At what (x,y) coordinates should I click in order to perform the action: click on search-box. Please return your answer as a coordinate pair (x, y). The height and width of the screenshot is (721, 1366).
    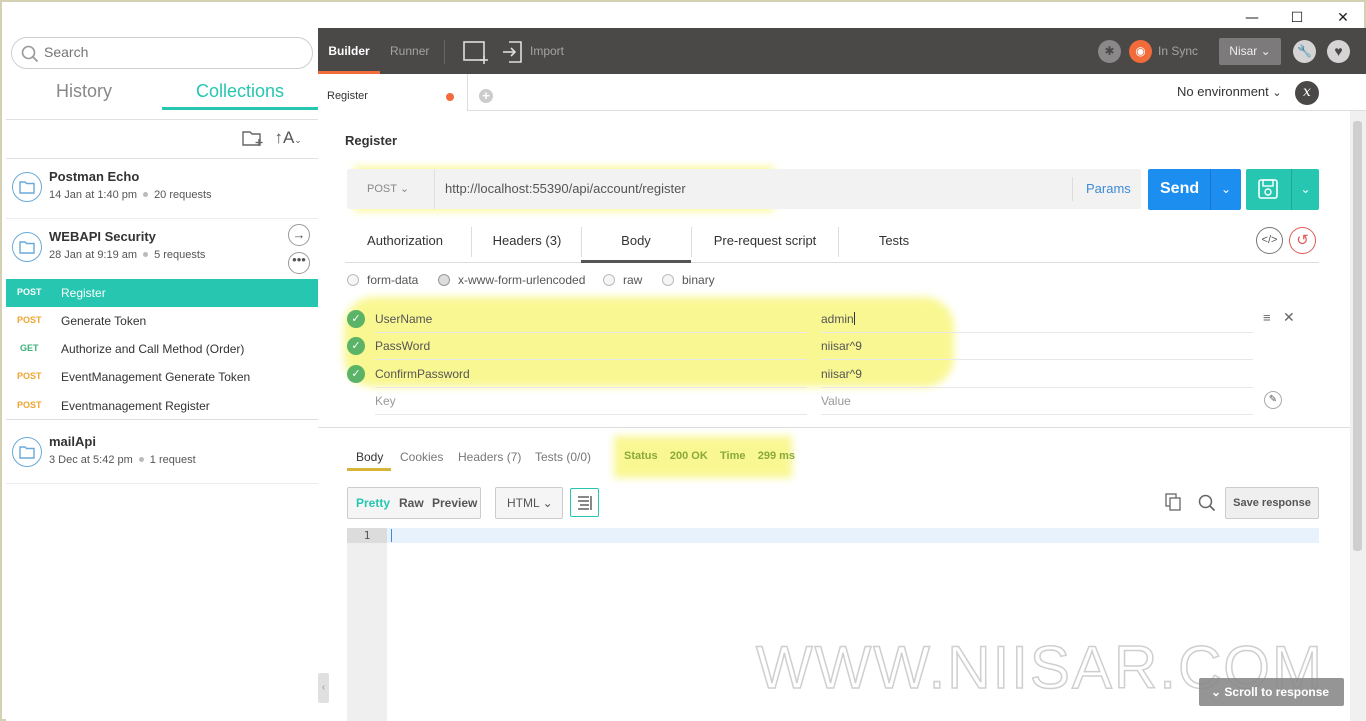
    Looking at the image, I should click on (162, 53).